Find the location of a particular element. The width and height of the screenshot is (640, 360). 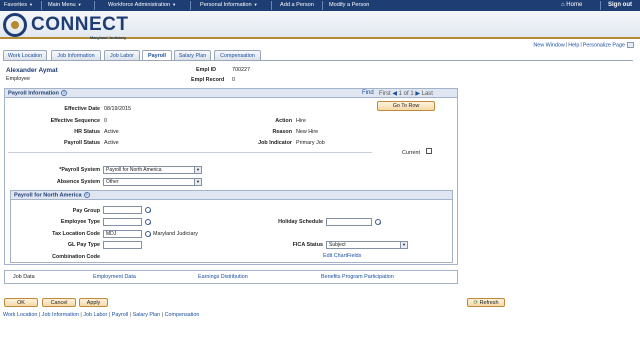

reason-label: Reason is located at coordinates (282, 132).